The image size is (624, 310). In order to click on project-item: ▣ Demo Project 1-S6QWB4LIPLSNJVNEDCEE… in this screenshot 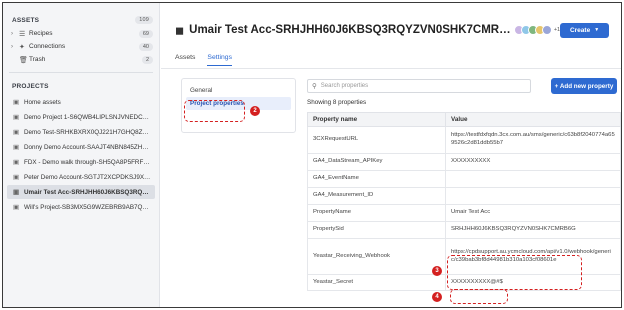, I will do `click(81, 117)`.